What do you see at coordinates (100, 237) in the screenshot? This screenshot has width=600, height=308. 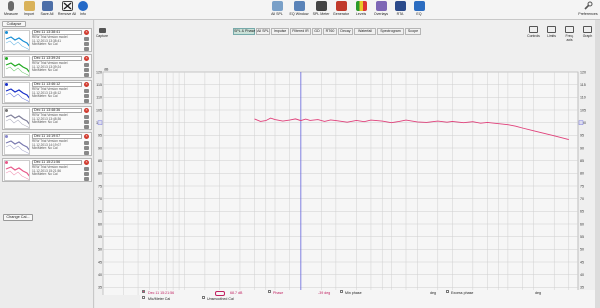 I see `y-tick-label-left: 55` at bounding box center [100, 237].